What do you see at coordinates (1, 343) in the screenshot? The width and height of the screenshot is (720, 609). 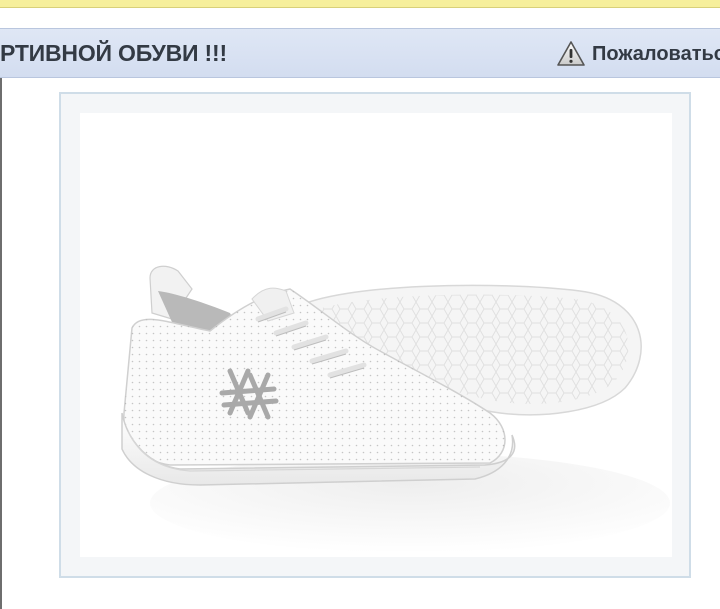 I see `page-left-border` at bounding box center [1, 343].